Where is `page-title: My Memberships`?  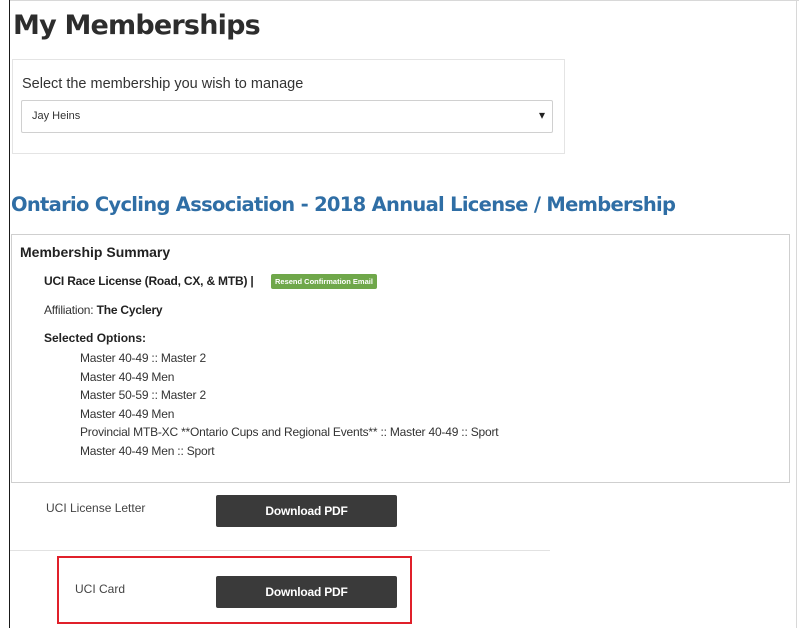
page-title: My Memberships is located at coordinates (137, 25).